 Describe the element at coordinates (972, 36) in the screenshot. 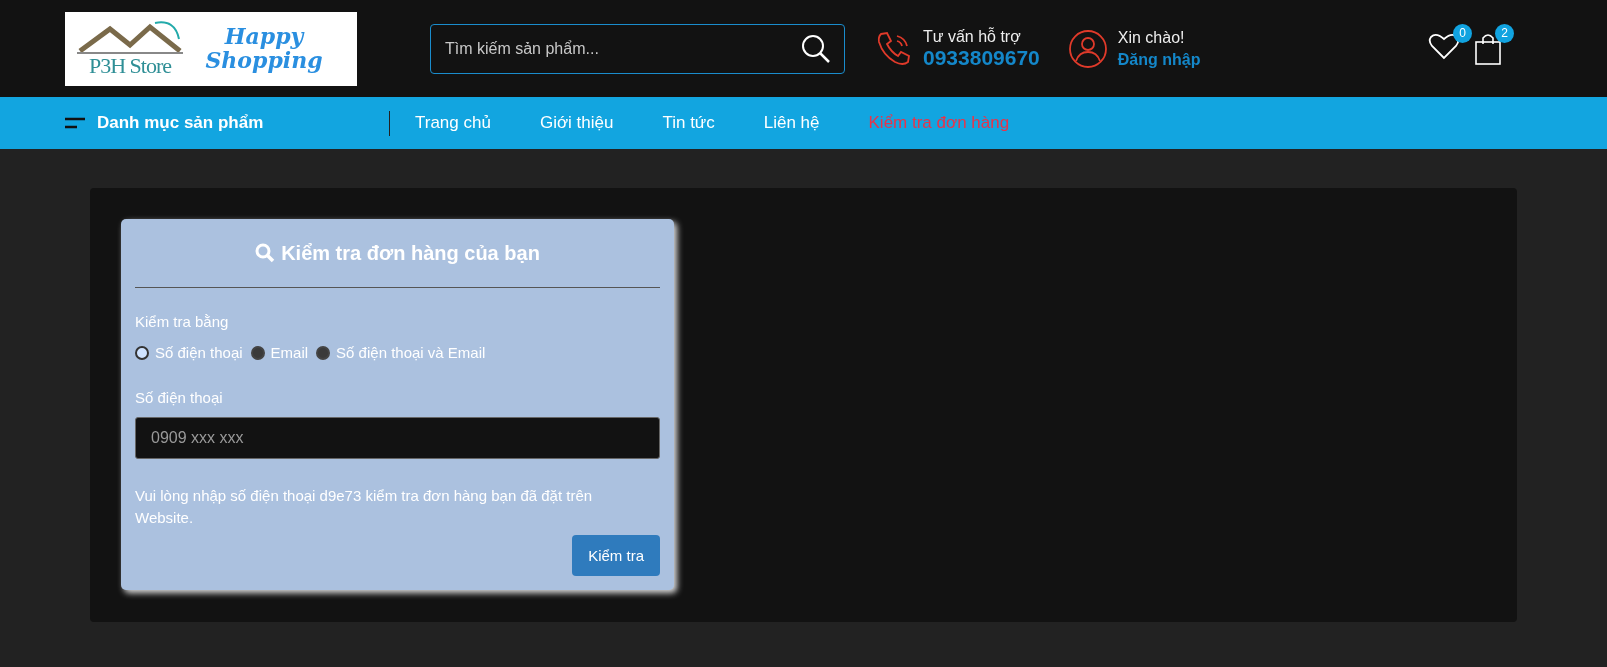

I see `support-label: Tư vấn hỗ trợ` at that location.